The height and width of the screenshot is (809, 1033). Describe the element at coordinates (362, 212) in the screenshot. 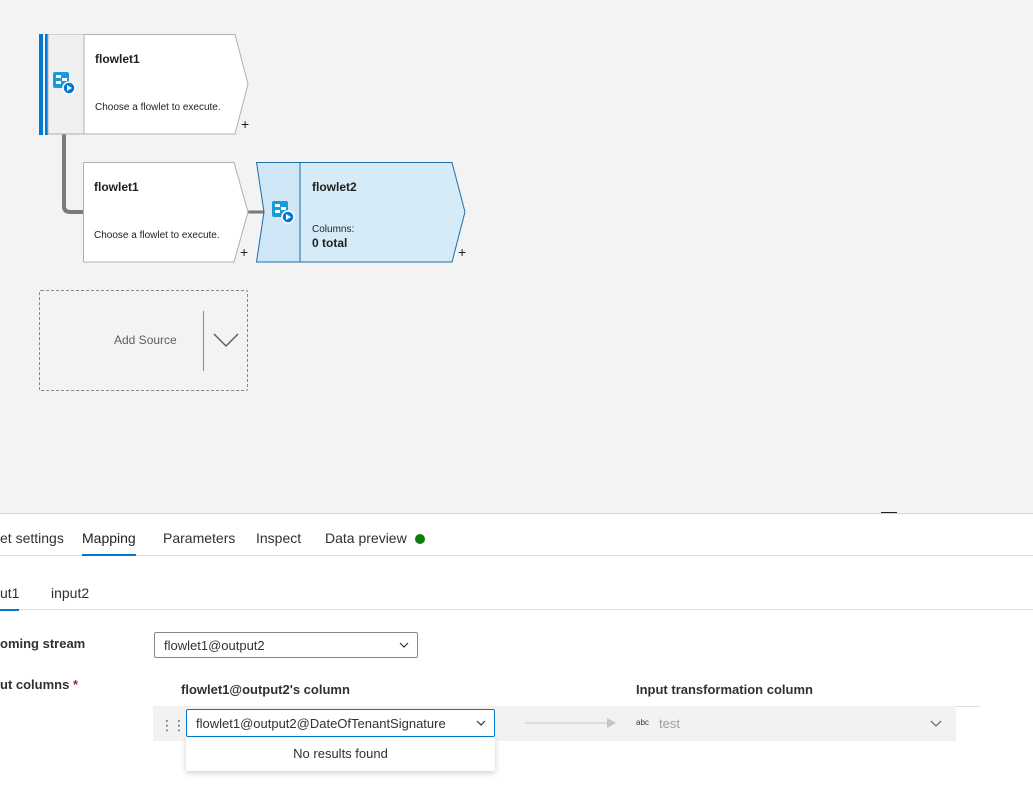

I see `flowlet-node-3: flowlet2 Columns: 0 total` at that location.